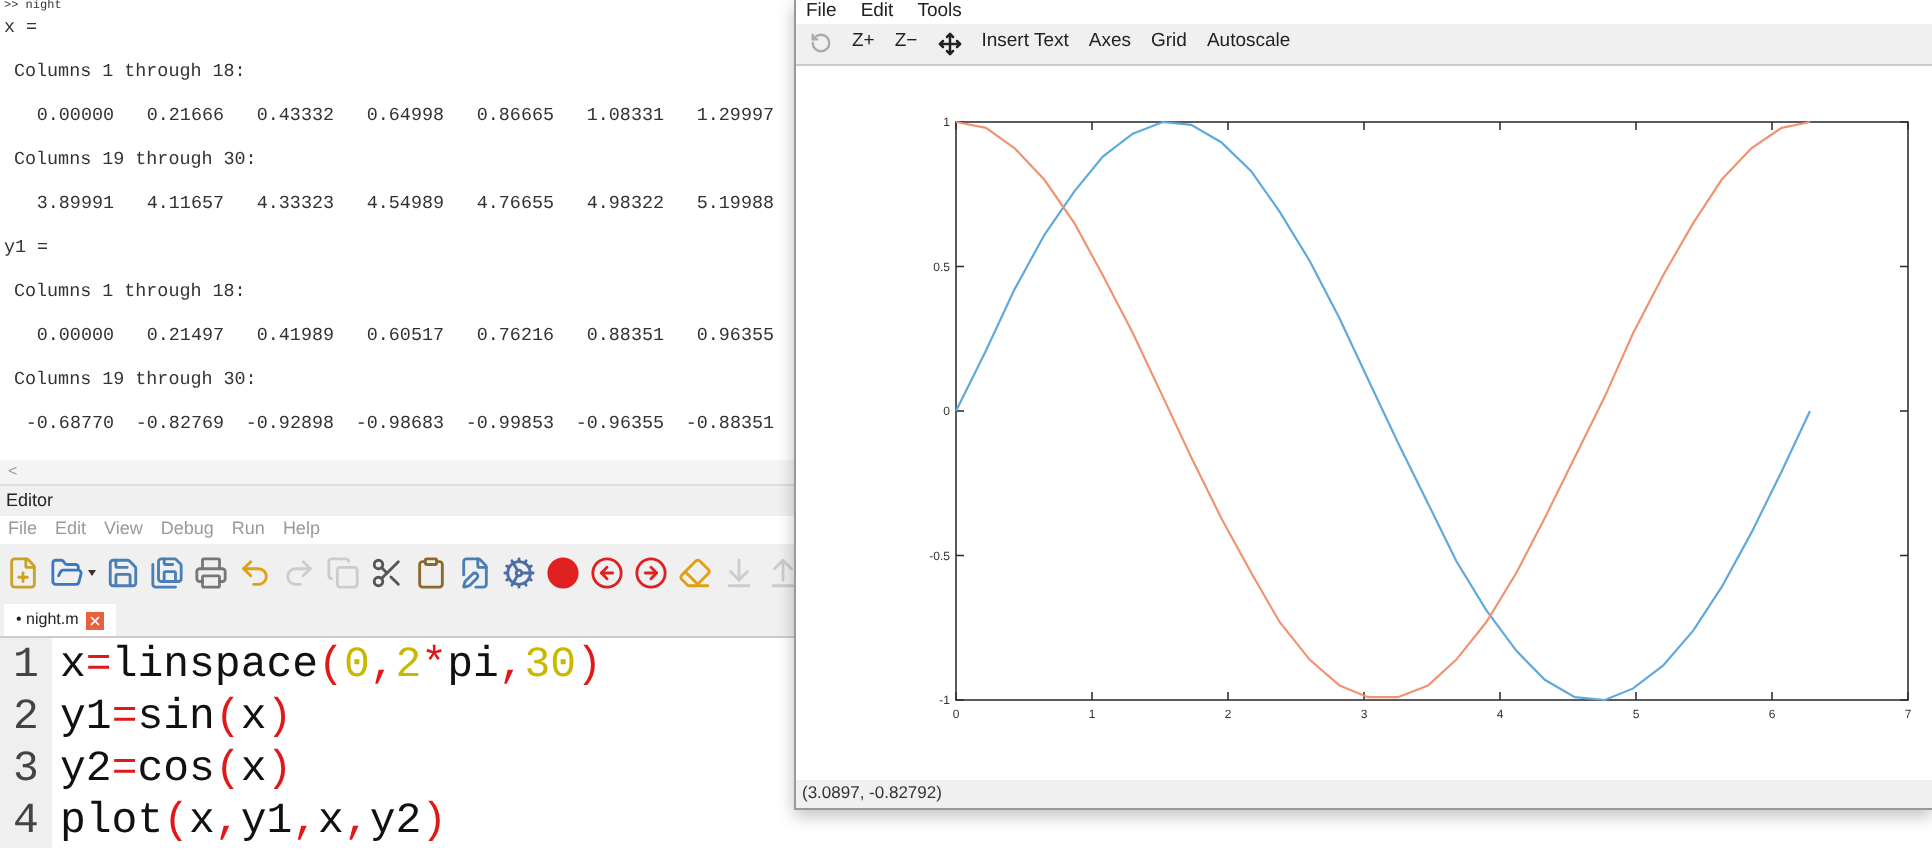 The image size is (1932, 850). I want to click on eraser-button, so click(695, 572).